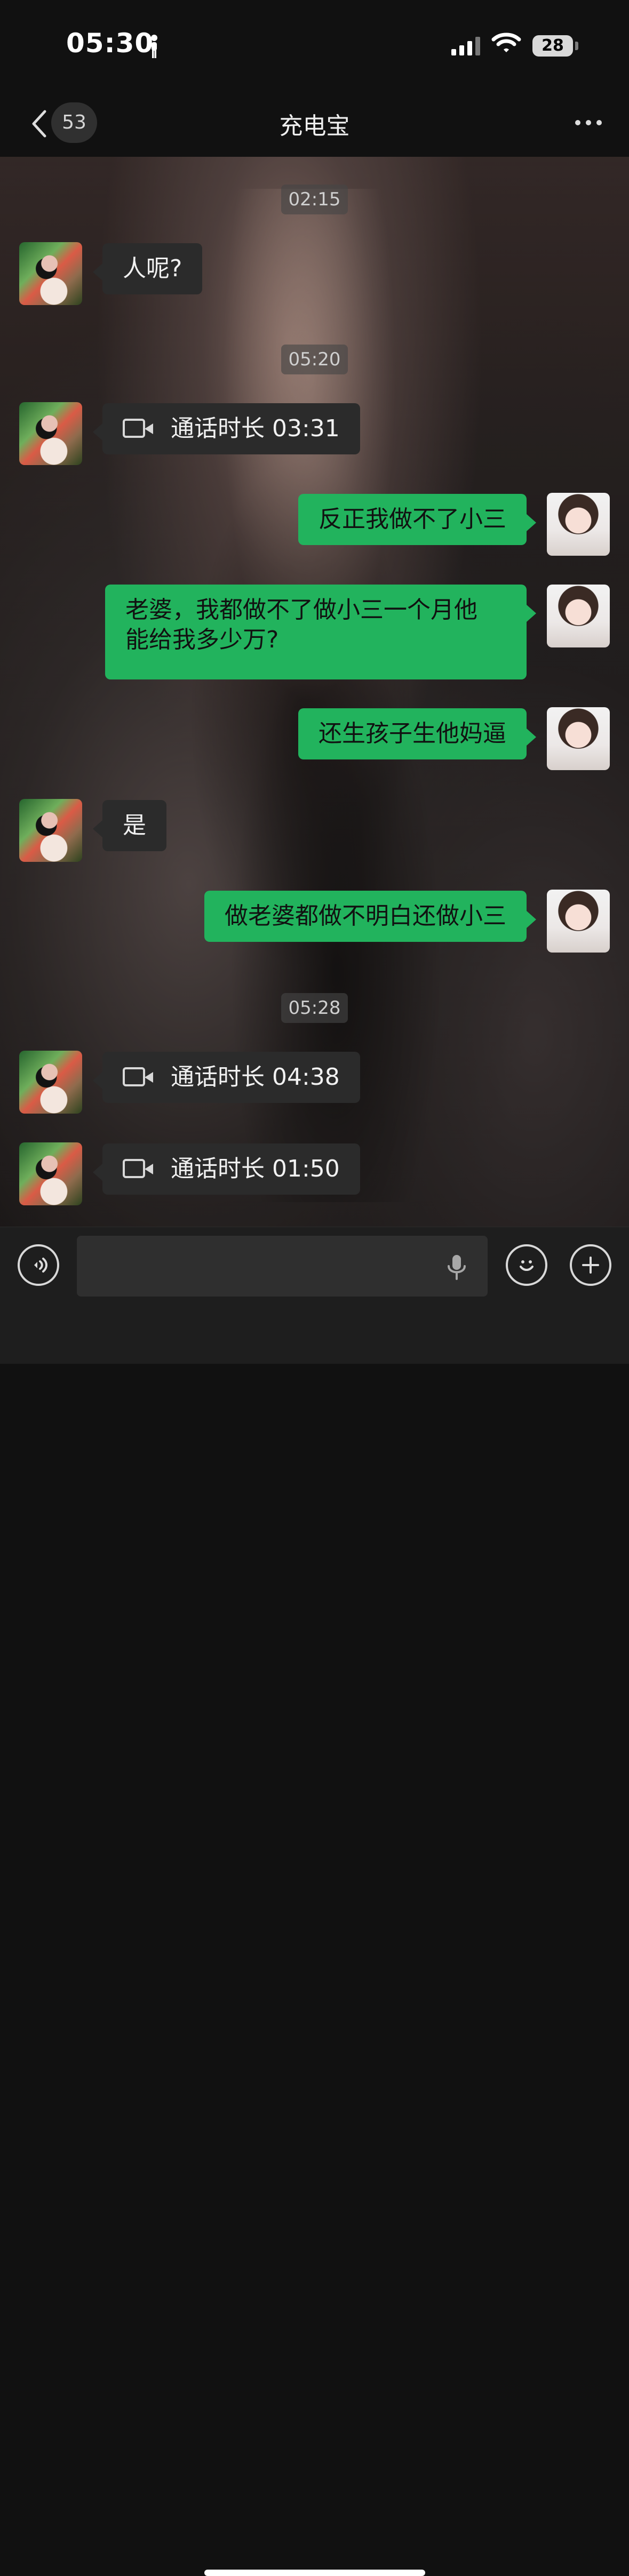 The height and width of the screenshot is (2576, 629). I want to click on message-row-incoming: 是, so click(315, 831).